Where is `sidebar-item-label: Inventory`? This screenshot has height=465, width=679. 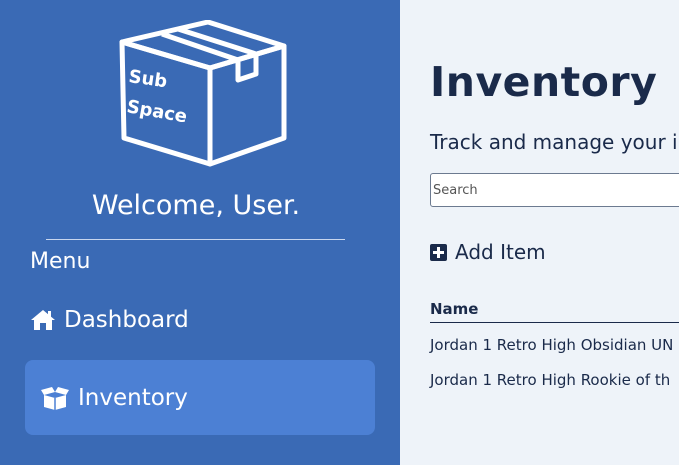
sidebar-item-label: Inventory is located at coordinates (133, 397).